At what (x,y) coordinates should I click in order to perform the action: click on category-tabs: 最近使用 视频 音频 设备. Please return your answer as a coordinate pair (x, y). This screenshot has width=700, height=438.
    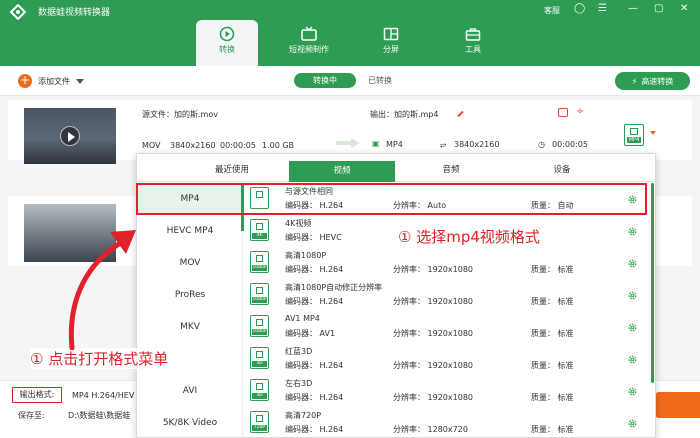
    Looking at the image, I should click on (396, 168).